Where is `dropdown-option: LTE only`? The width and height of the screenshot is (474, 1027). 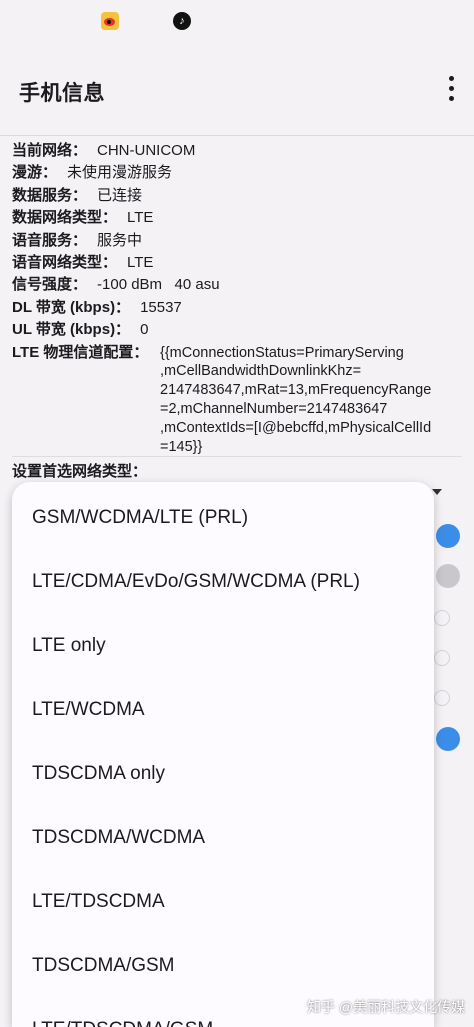 dropdown-option: LTE only is located at coordinates (227, 646).